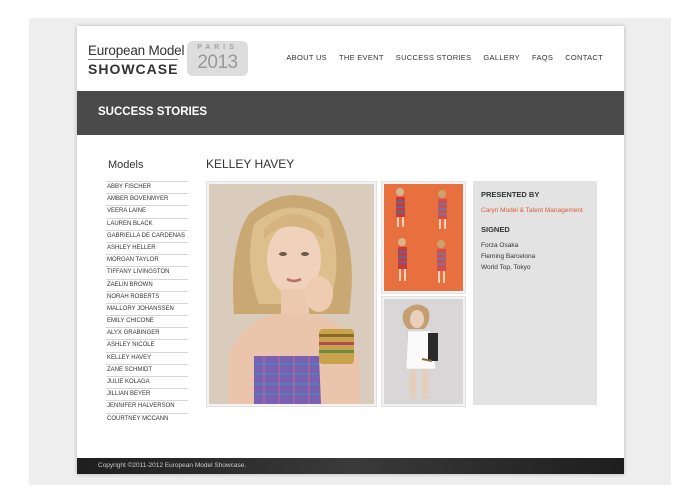  I want to click on model-link: JENNIFER HALVERSON, so click(147, 406).